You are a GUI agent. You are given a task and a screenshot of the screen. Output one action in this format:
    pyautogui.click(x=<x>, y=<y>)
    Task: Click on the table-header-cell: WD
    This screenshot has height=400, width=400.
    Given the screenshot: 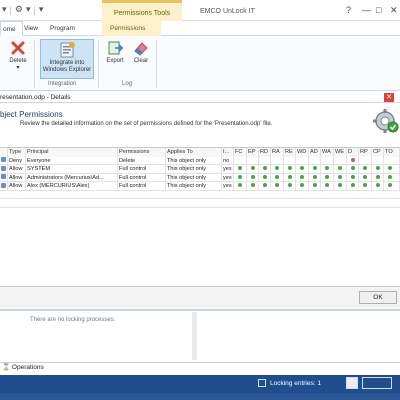 What is the action you would take?
    pyautogui.click(x=302, y=152)
    